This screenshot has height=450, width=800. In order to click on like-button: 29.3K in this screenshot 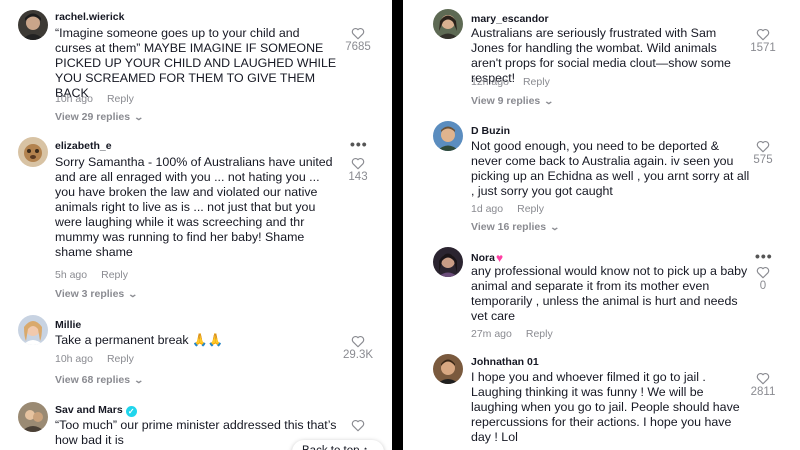, I will do `click(358, 348)`.